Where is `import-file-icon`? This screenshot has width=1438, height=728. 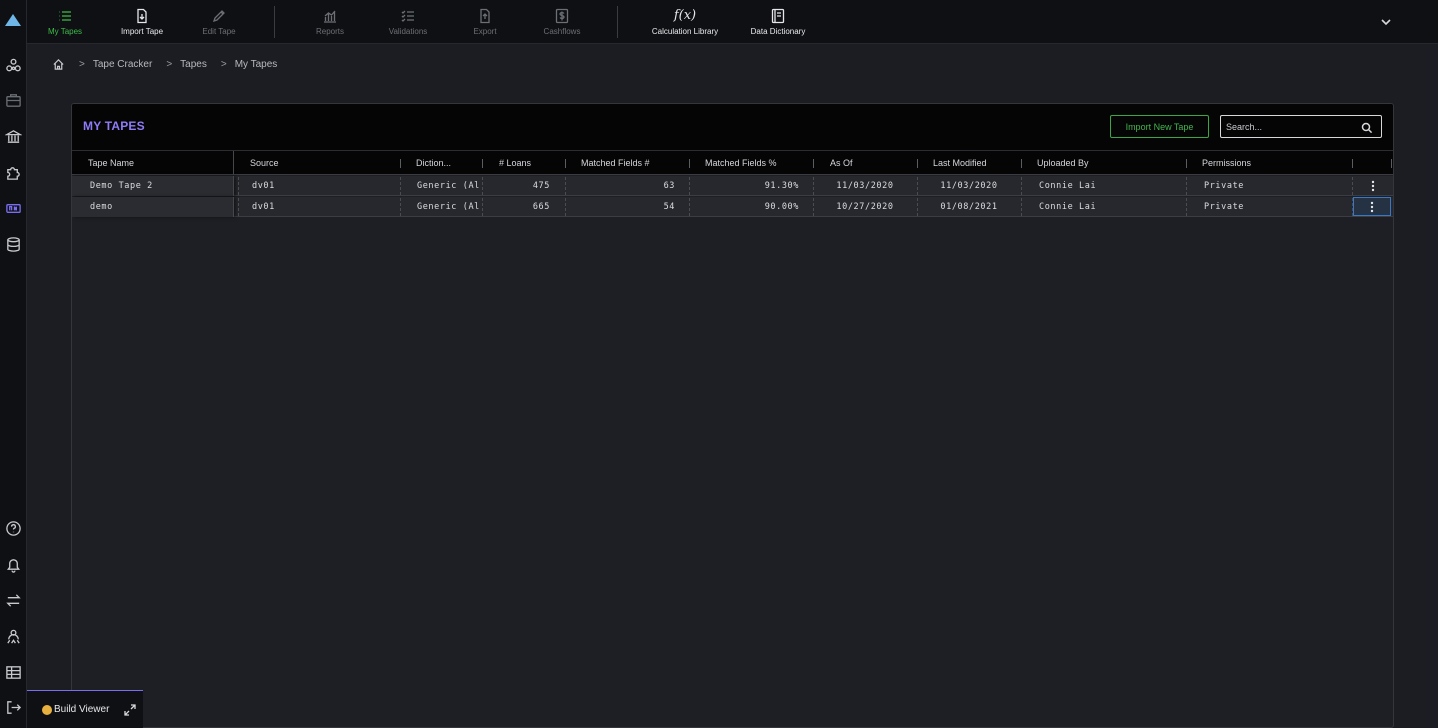
import-file-icon is located at coordinates (142, 16).